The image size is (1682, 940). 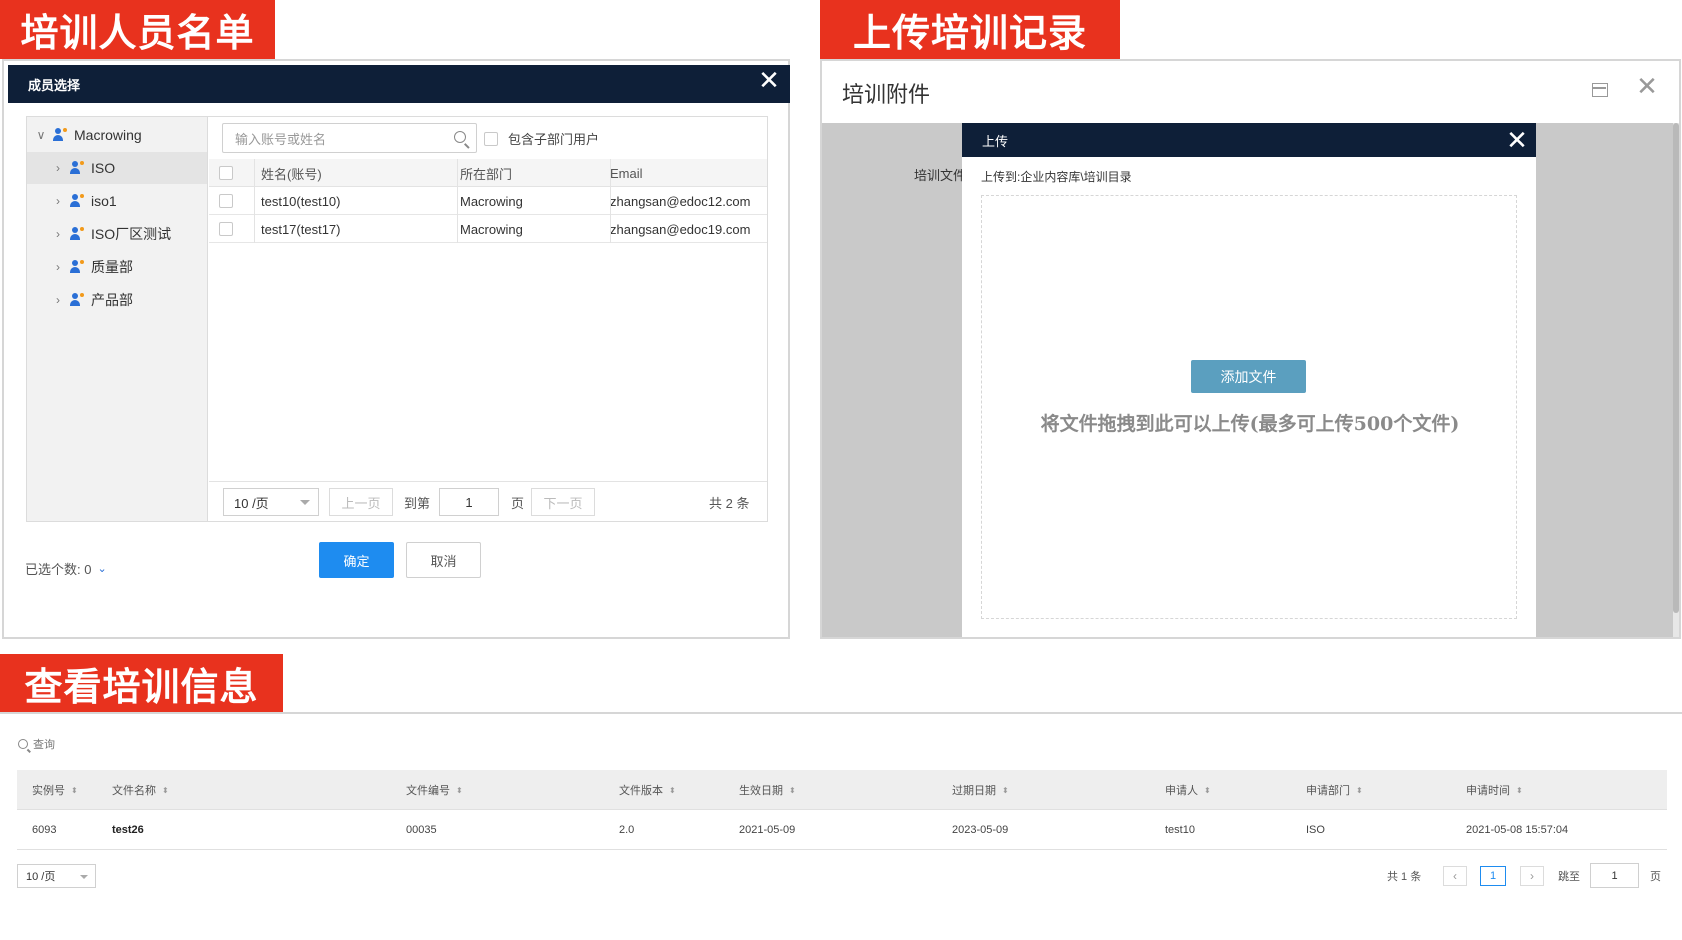 I want to click on add-file-button: 添加文件, so click(x=1248, y=376).